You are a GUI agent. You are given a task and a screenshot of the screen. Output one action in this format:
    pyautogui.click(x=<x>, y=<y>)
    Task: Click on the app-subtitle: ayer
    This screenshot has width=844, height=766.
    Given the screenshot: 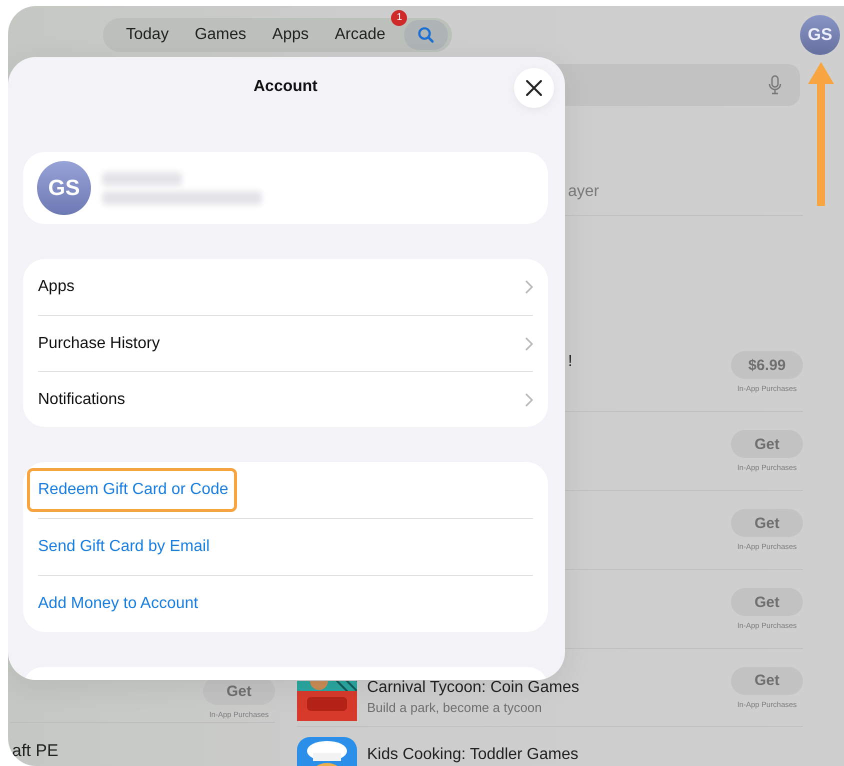 What is the action you would take?
    pyautogui.click(x=584, y=192)
    